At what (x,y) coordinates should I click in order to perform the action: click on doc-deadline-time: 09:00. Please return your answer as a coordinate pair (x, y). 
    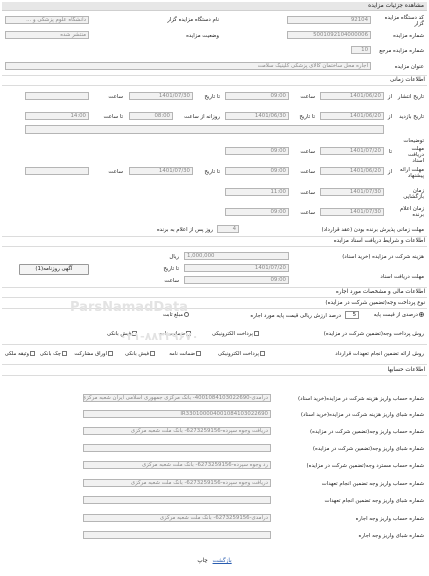
    Looking at the image, I should click on (257, 151).